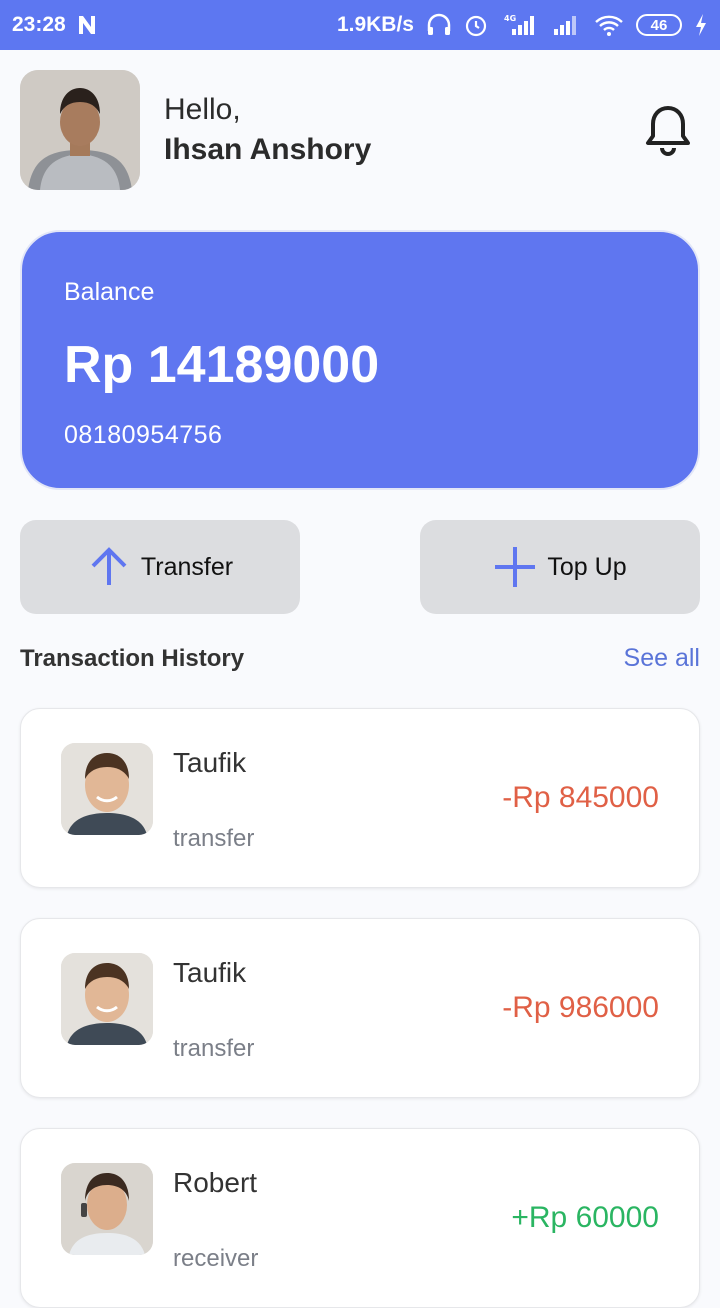  I want to click on user-avatar, so click(80, 130).